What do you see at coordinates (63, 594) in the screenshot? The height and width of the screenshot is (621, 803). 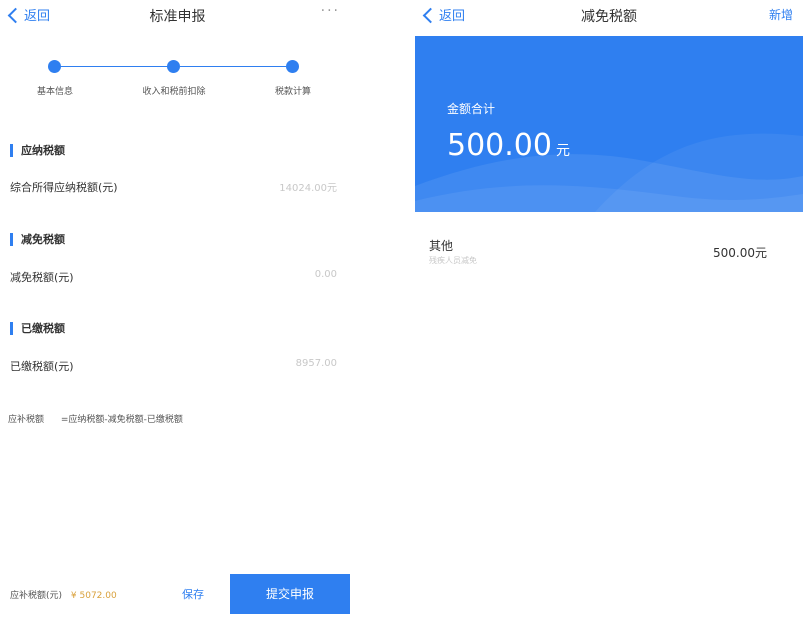 I see `tax-due-summary: 应补税额(元) ¥ 5072.00` at bounding box center [63, 594].